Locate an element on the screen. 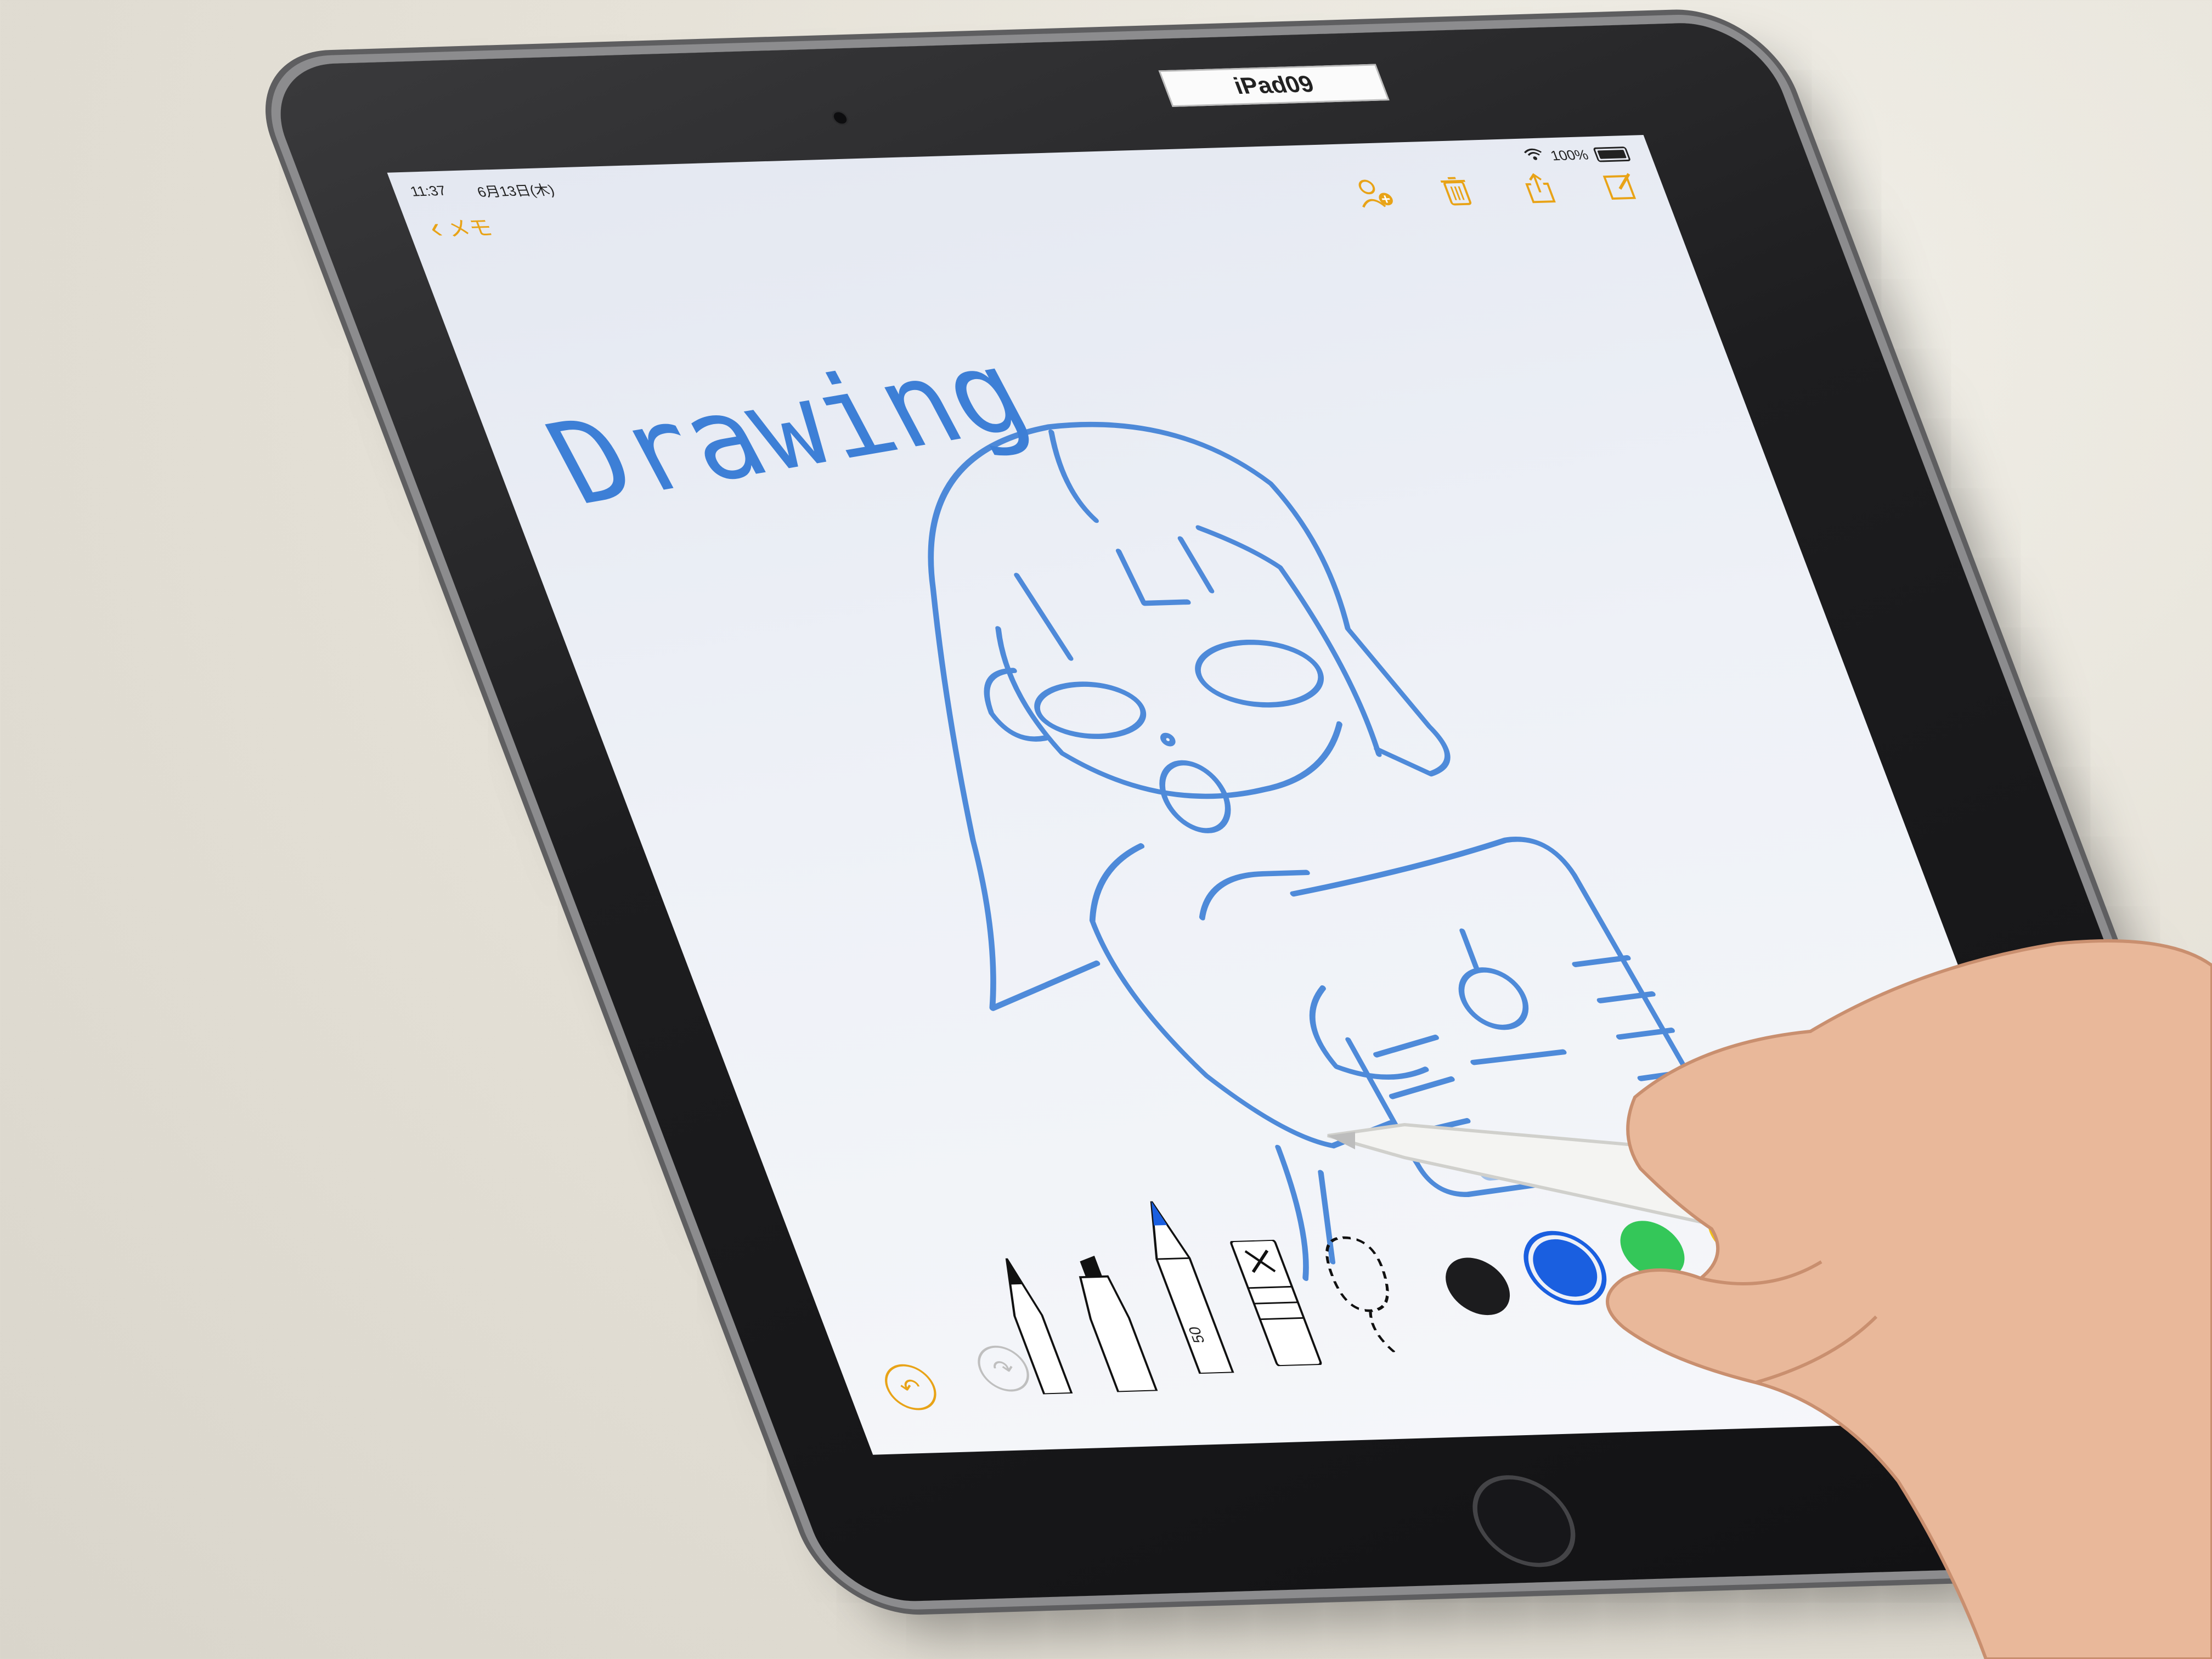  drawing-toolbar: 50 is located at coordinates (1540, 1280).